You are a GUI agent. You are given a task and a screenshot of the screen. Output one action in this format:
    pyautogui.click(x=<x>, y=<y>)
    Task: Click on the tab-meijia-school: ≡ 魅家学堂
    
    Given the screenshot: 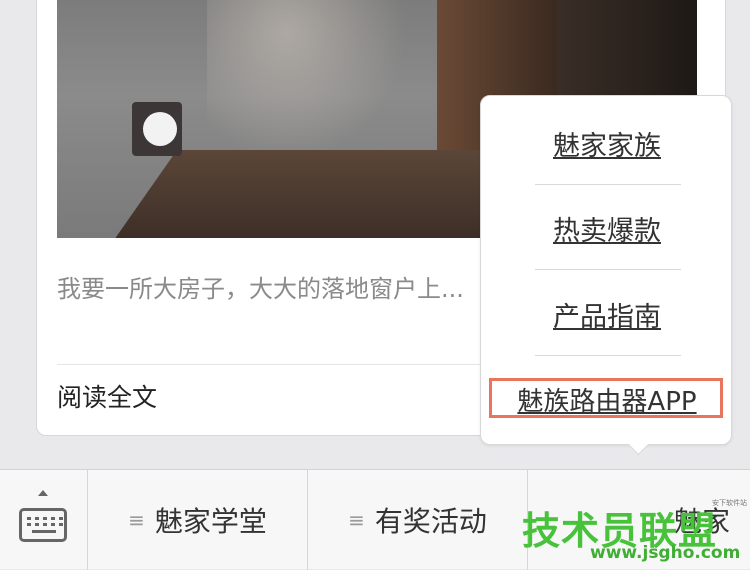 What is the action you would take?
    pyautogui.click(x=198, y=520)
    